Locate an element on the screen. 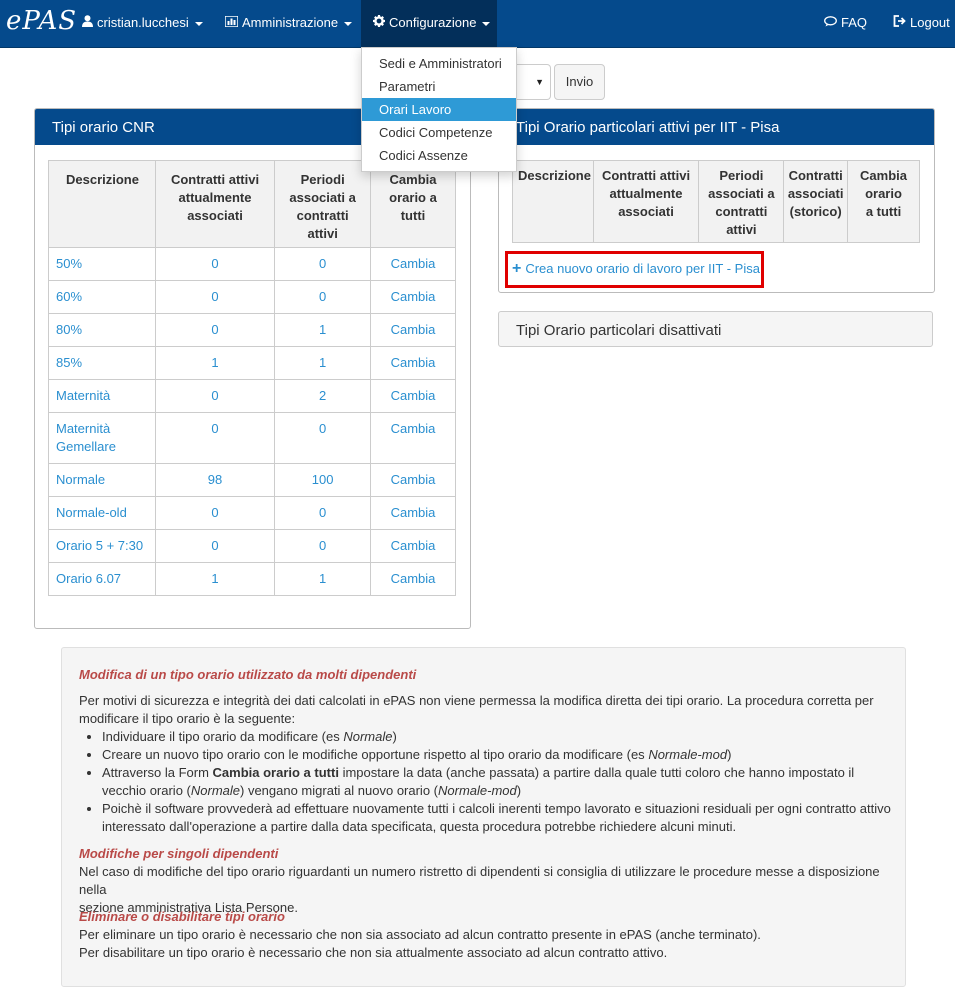 The width and height of the screenshot is (955, 995). table-row: 50% 0 0 Cambia is located at coordinates (252, 264).